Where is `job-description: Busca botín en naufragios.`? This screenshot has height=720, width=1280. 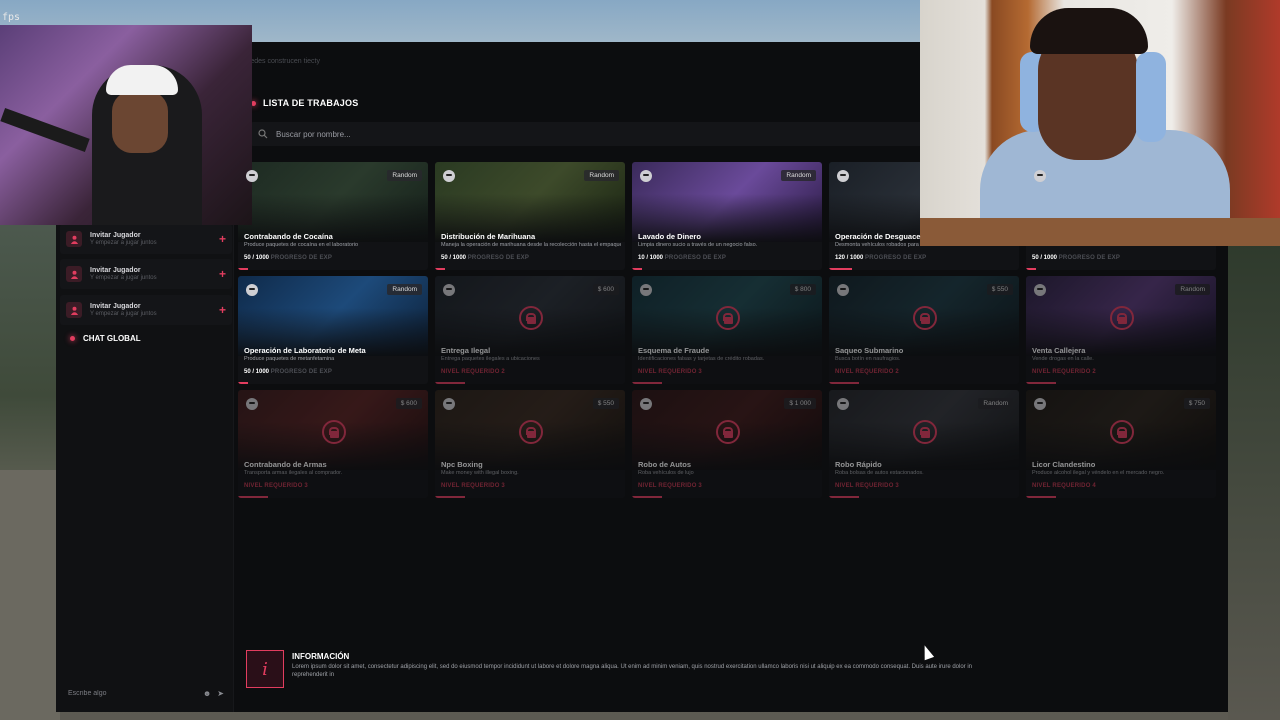
job-description: Busca botín en naufragios. is located at coordinates (868, 359).